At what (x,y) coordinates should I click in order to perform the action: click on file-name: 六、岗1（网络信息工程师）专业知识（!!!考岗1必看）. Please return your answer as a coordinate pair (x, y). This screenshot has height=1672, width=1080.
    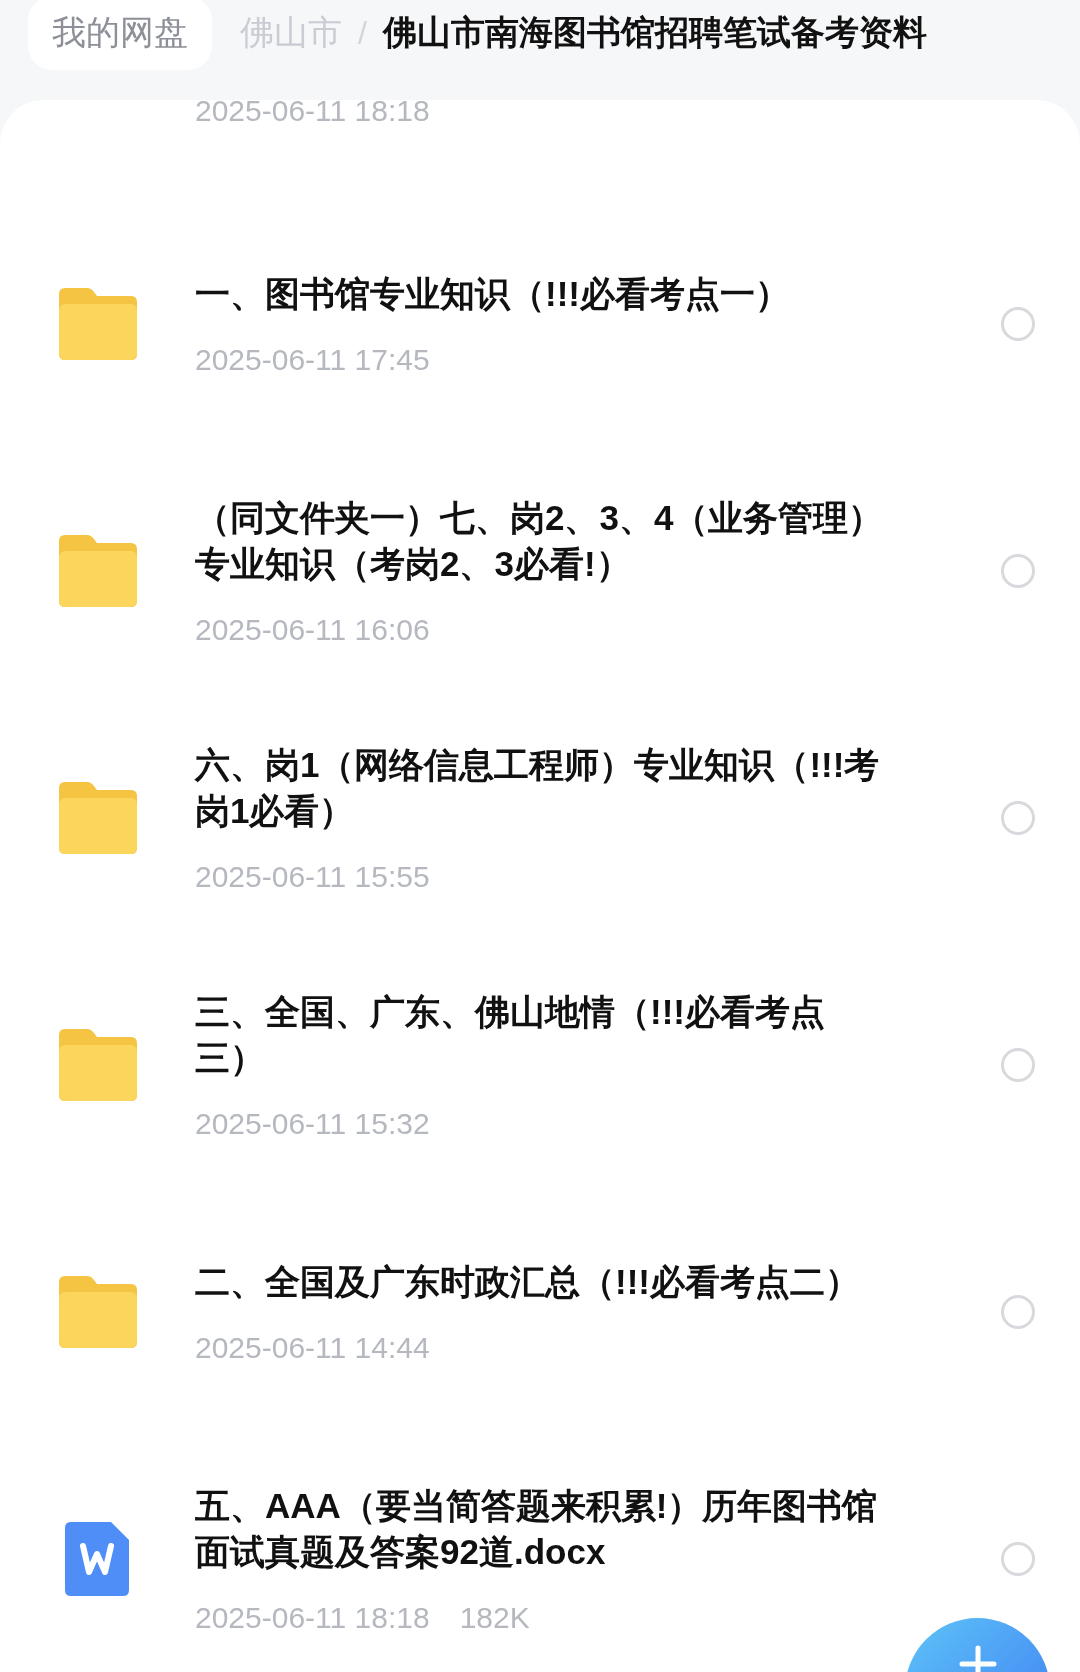
    Looking at the image, I should click on (540, 787).